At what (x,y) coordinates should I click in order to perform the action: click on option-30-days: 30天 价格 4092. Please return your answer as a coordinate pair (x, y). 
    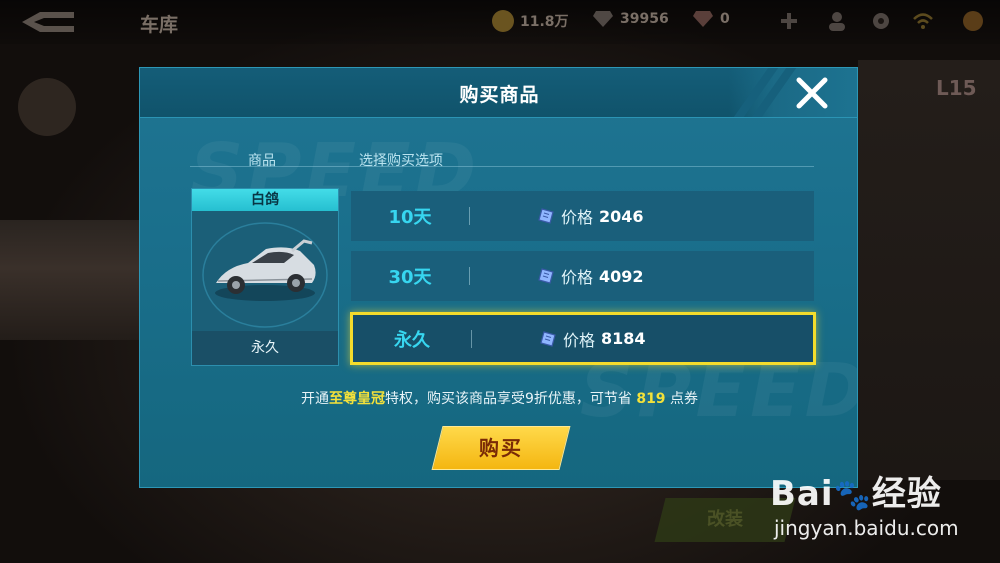
    Looking at the image, I should click on (582, 276).